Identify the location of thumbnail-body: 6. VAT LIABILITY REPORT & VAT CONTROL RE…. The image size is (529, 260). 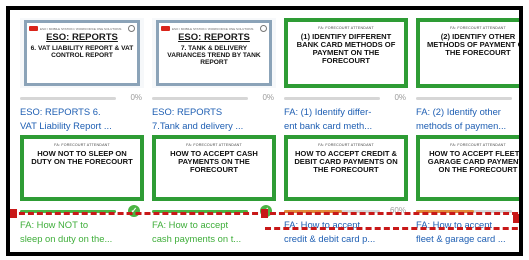
(82, 52).